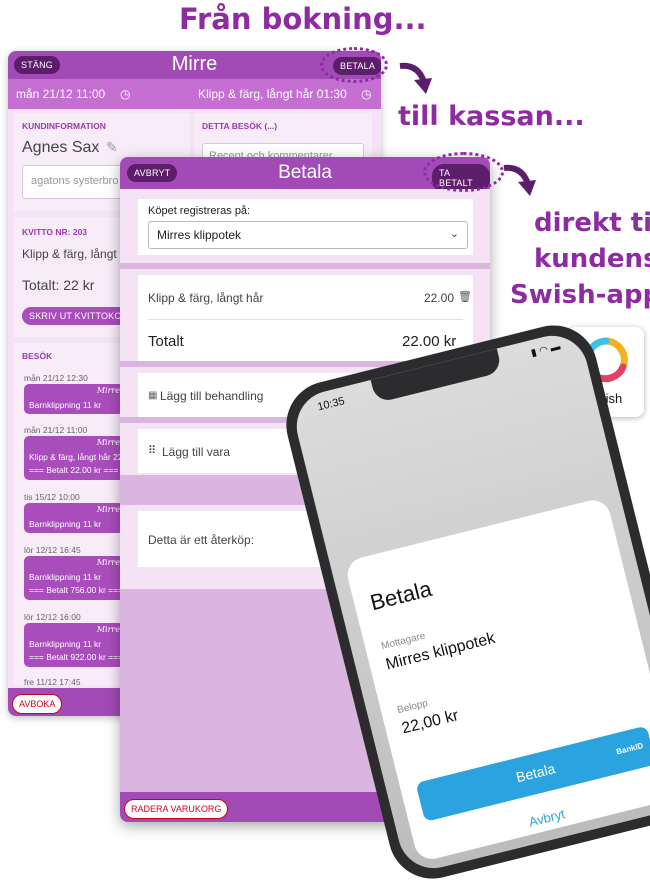  I want to click on status-icons: ▮ ◠ ▬, so click(545, 350).